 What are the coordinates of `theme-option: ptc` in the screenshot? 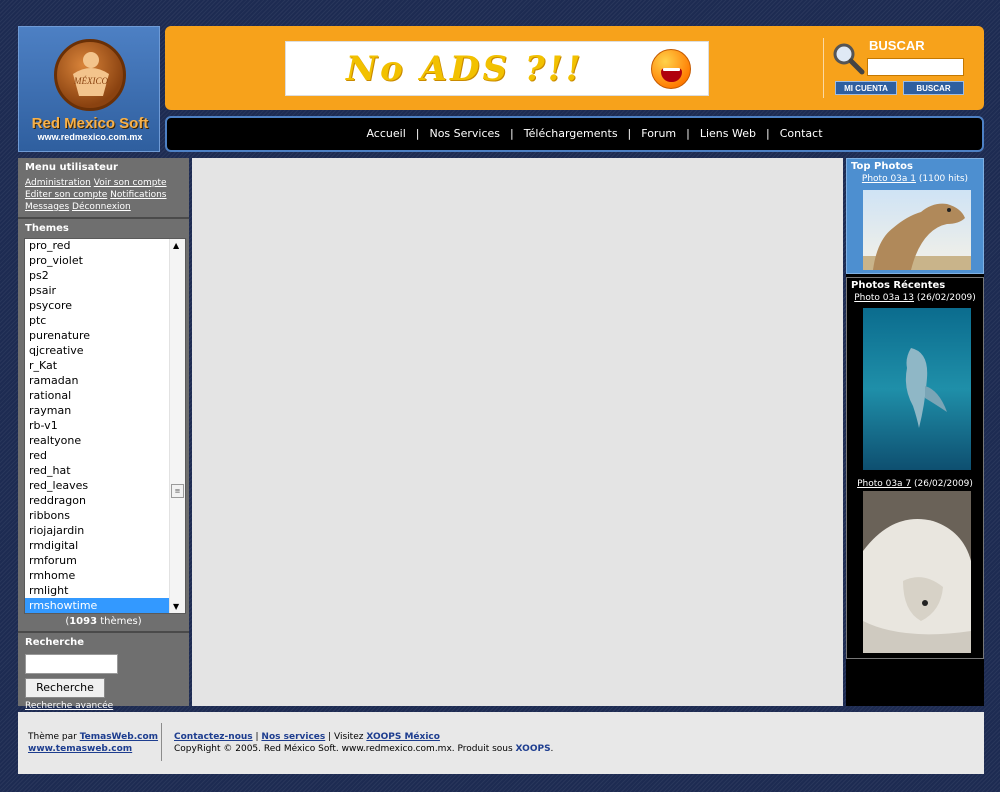 It's located at (97, 320).